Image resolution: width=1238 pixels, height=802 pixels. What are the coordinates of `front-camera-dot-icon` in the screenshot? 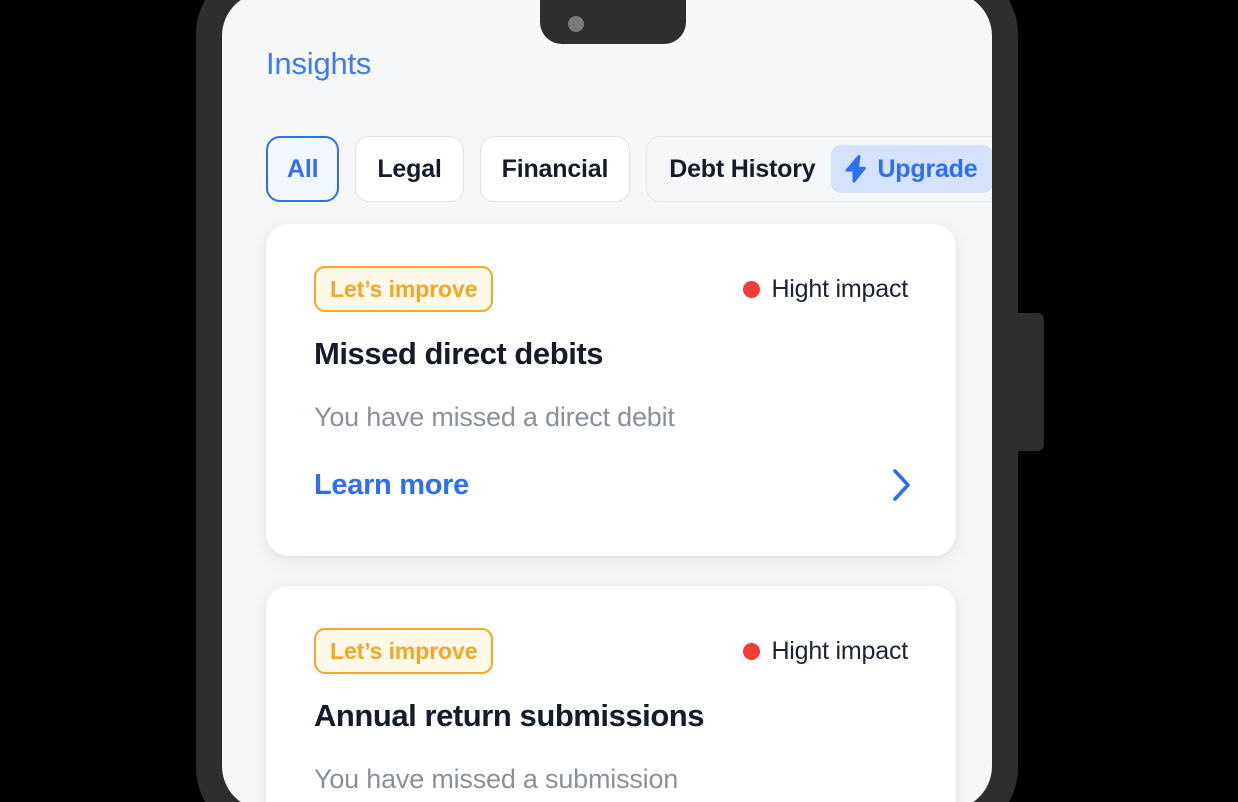 It's located at (576, 24).